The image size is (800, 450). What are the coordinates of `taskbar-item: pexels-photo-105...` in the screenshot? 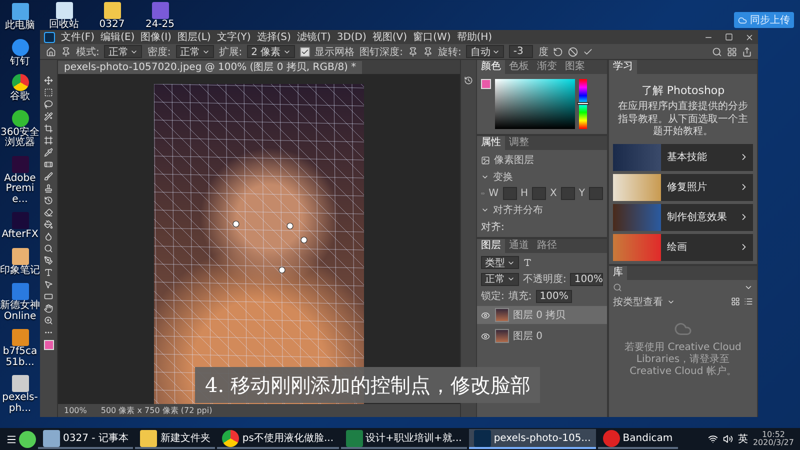 It's located at (532, 439).